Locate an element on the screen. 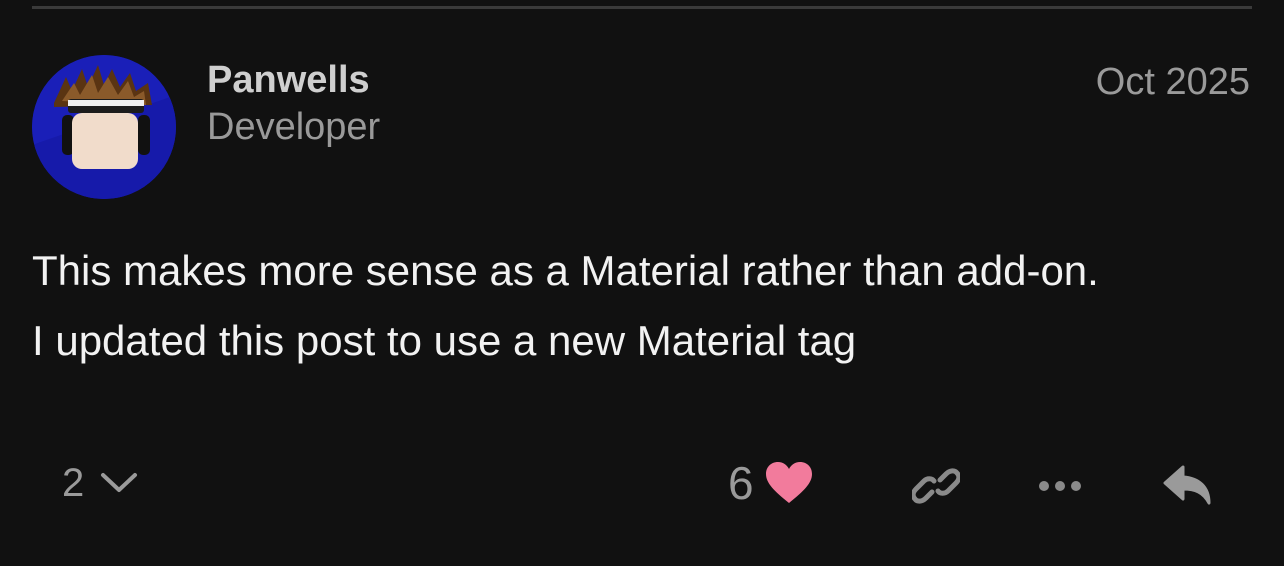 Image resolution: width=1284 pixels, height=566 pixels. link-icon is located at coordinates (936, 486).